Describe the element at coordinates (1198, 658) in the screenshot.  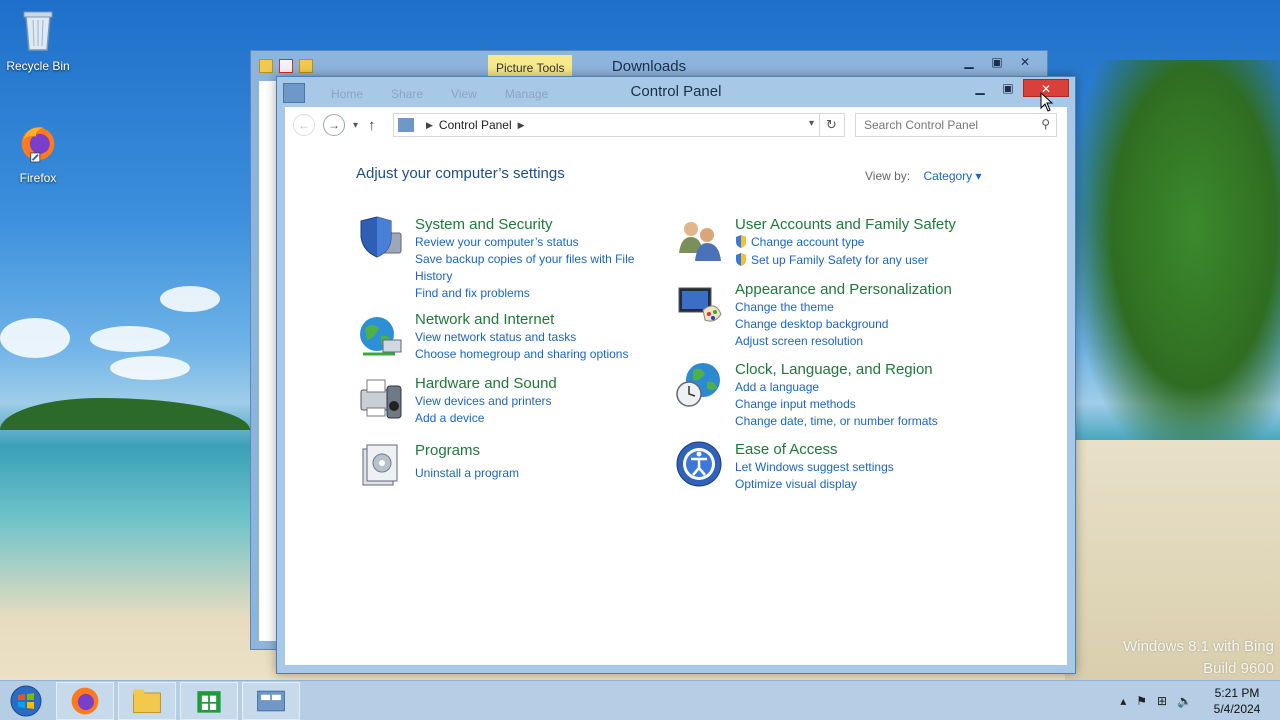
I see `windows-watermark: Windows 8.1 with Bing Build 9600` at that location.